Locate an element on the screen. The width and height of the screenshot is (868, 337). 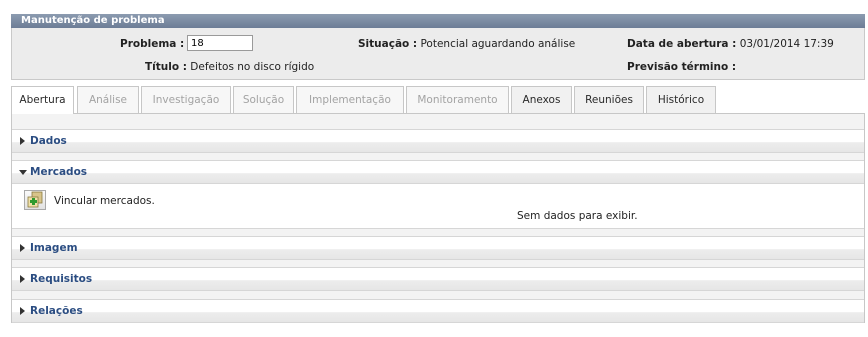
situacao-field: Situação : Potencial aguardando análise is located at coordinates (466, 44).